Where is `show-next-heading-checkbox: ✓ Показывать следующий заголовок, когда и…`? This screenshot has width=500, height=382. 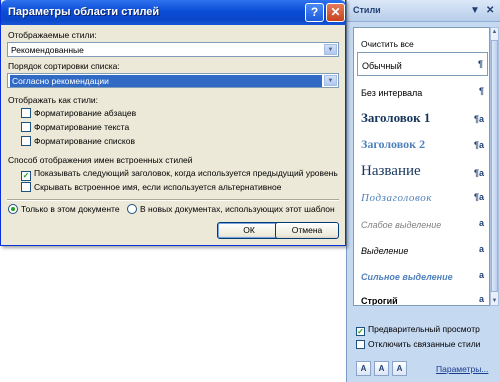 show-next-heading-checkbox: ✓ Показывать следующий заголовок, когда и… is located at coordinates (179, 174).